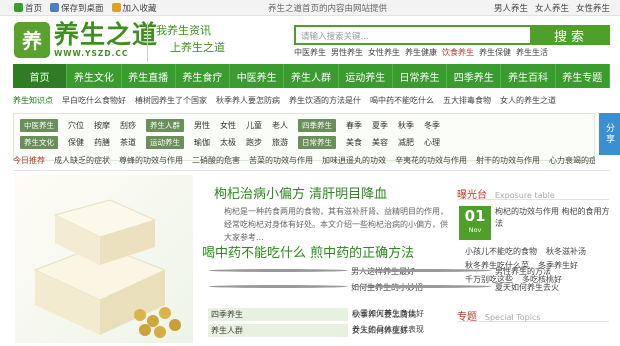  I want to click on sub-link: 女人的养生之道, so click(528, 101).